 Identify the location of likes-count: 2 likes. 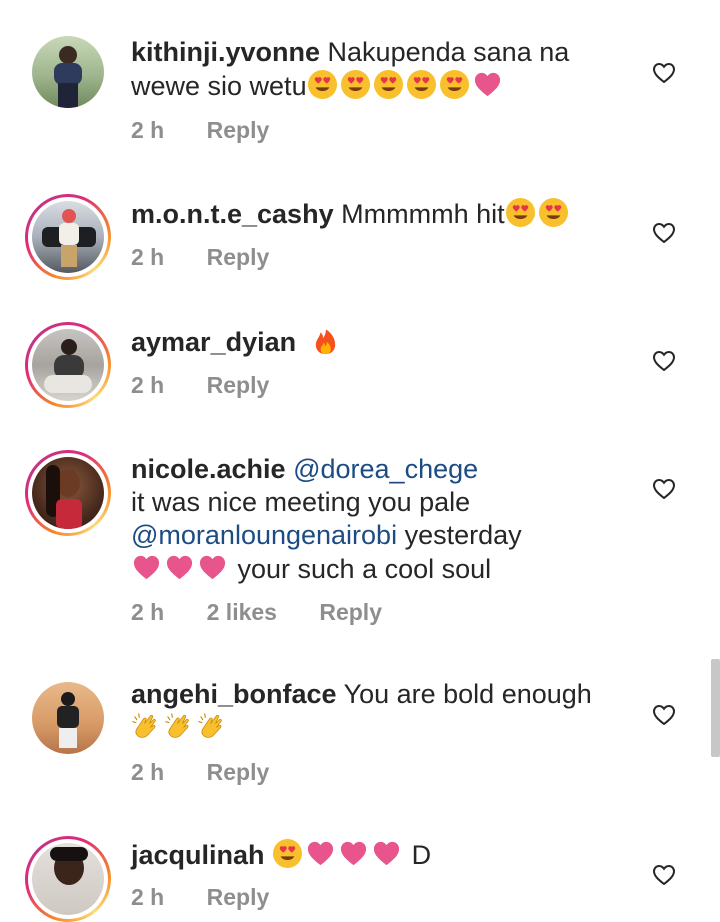
(242, 612).